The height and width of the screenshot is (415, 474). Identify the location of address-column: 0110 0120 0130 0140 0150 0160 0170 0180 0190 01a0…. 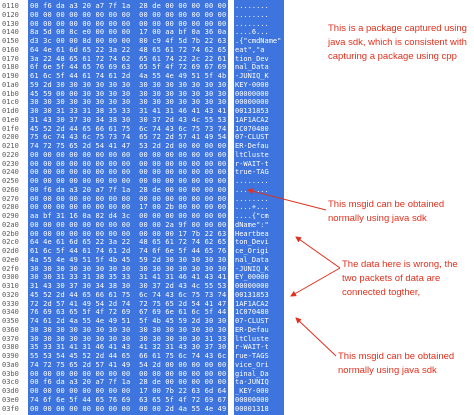
(14, 207).